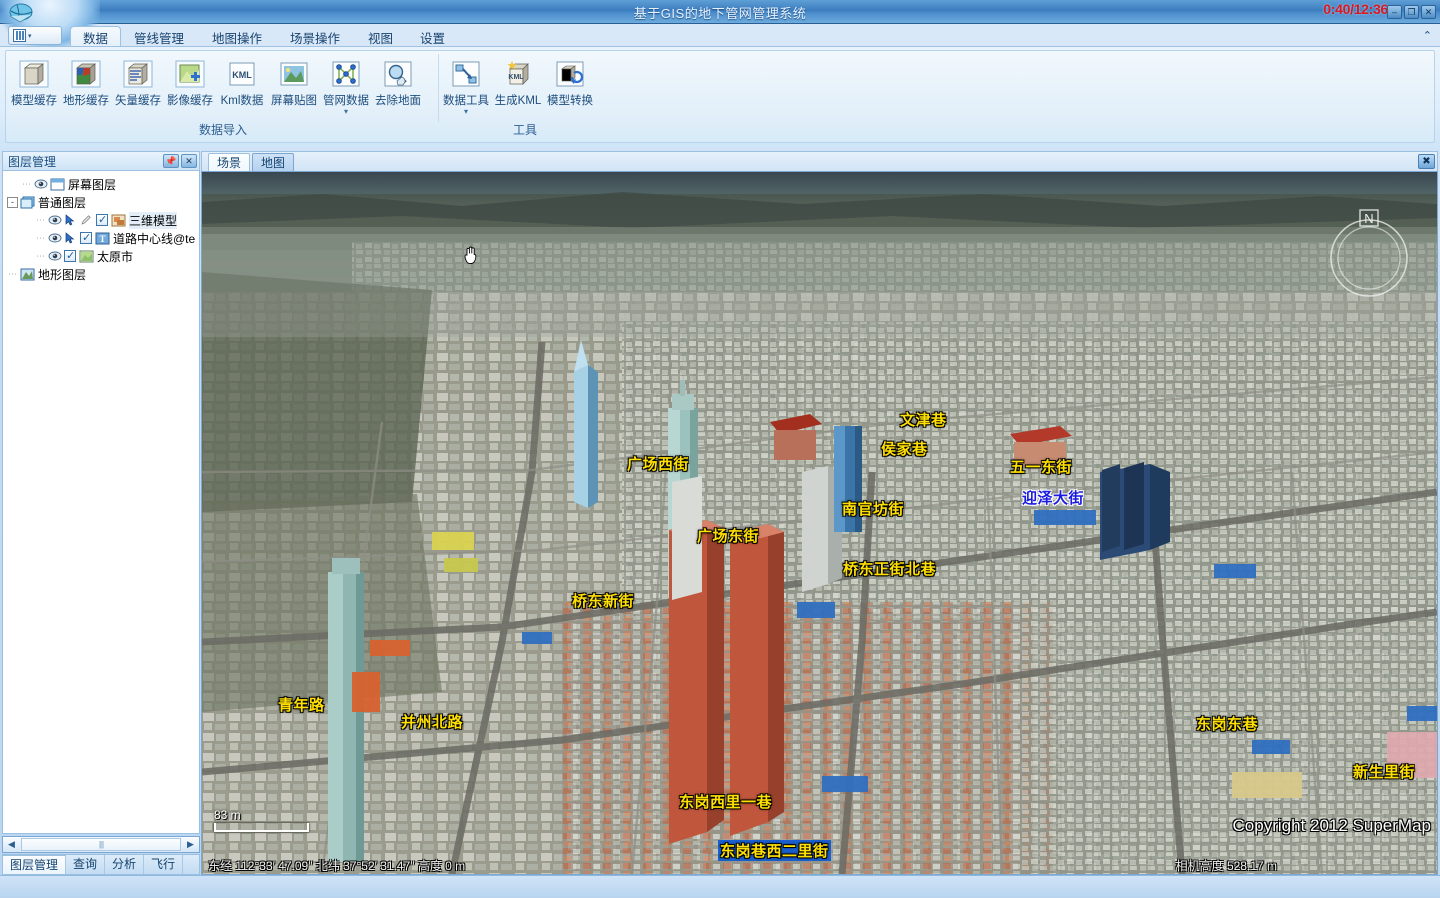 The image size is (1440, 898). What do you see at coordinates (570, 74) in the screenshot?
I see `model-convert-icon` at bounding box center [570, 74].